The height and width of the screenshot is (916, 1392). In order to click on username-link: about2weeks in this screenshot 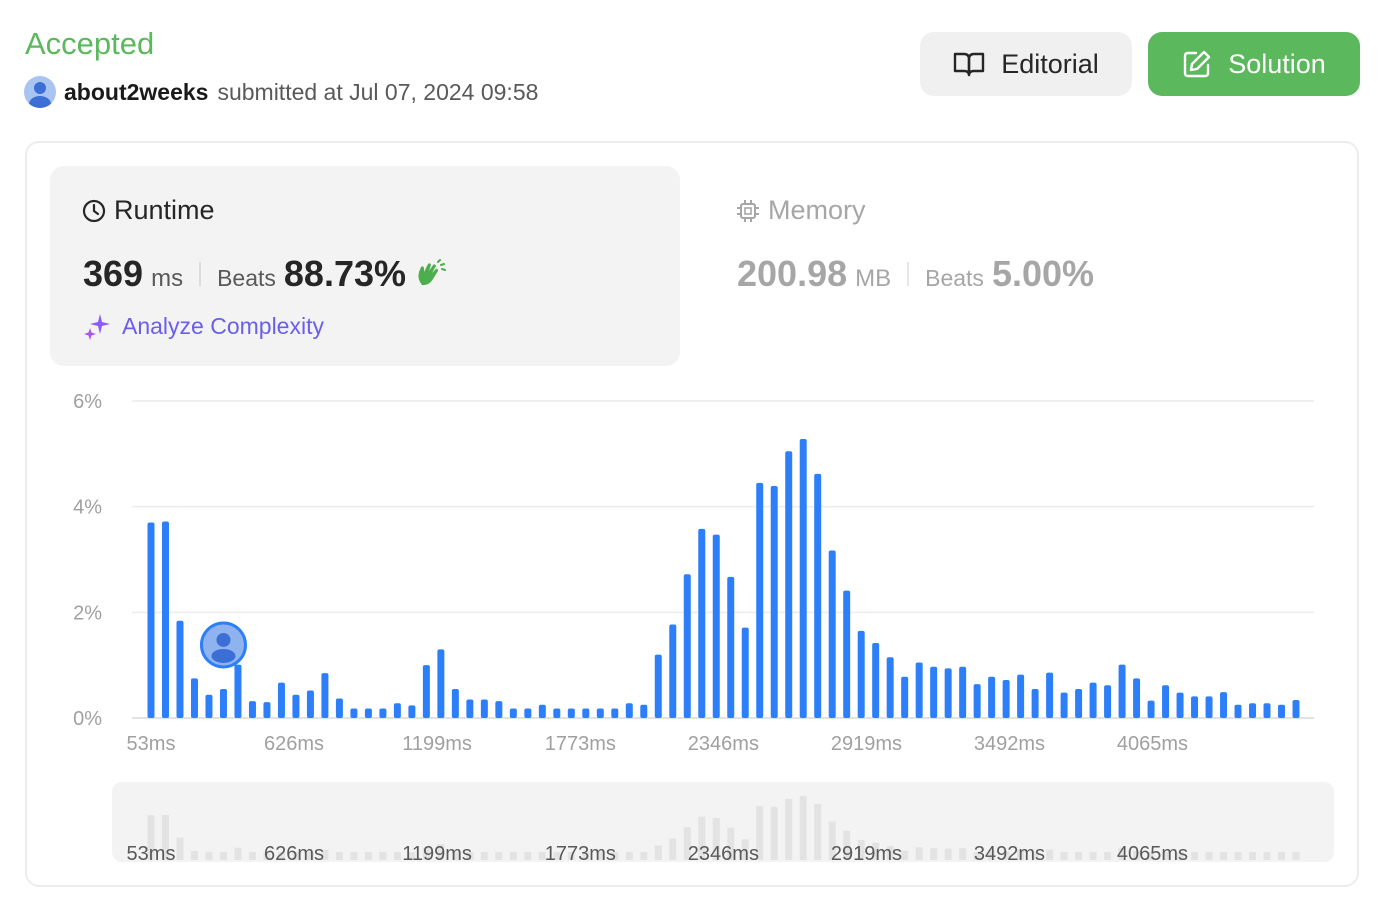, I will do `click(136, 92)`.